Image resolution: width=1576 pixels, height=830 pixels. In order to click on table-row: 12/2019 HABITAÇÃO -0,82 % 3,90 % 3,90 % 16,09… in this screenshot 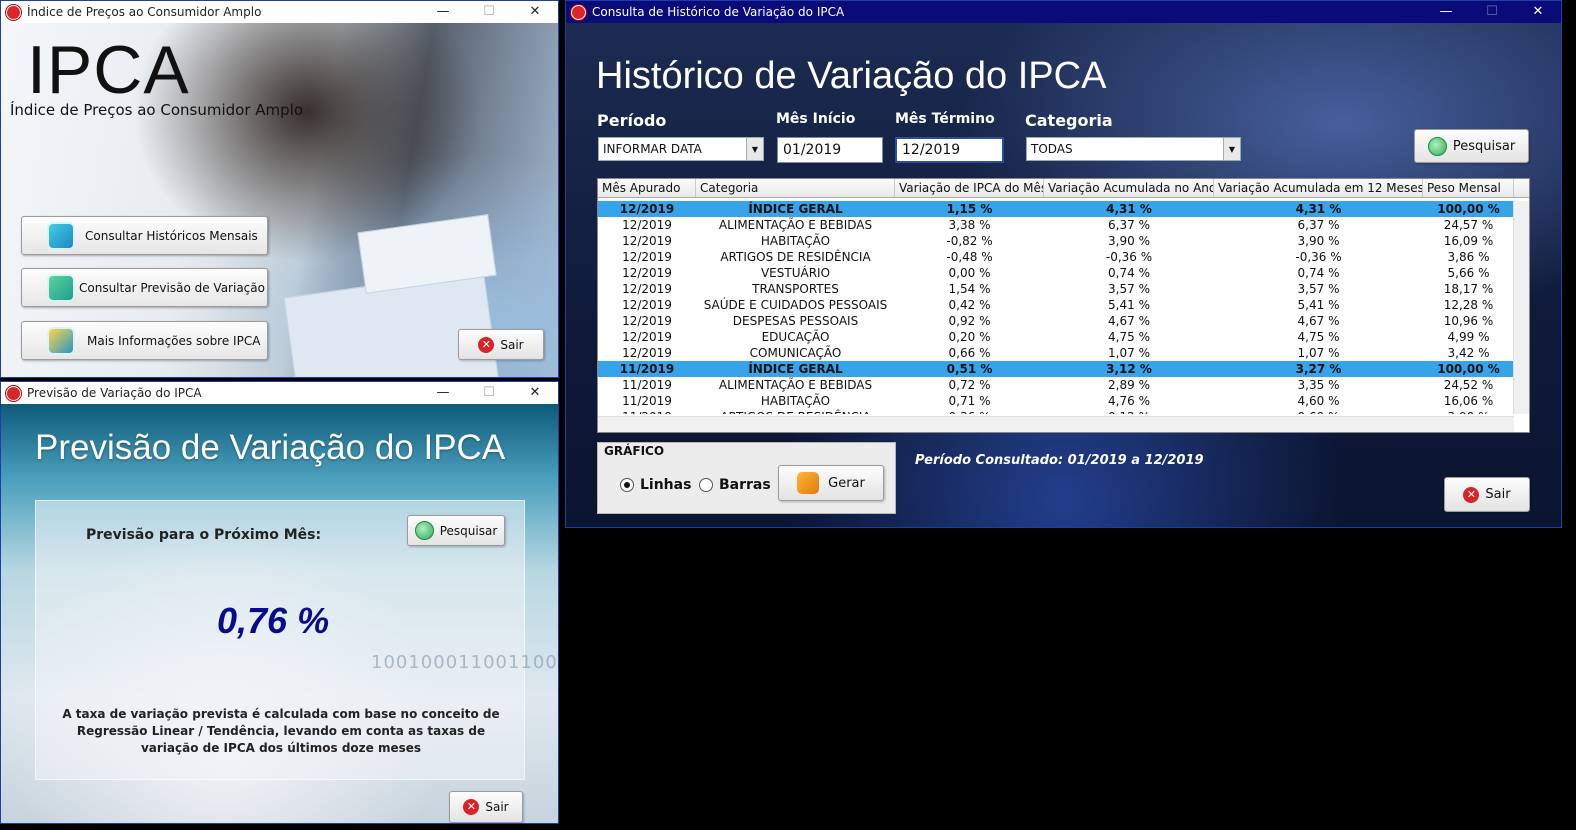, I will do `click(1056, 241)`.